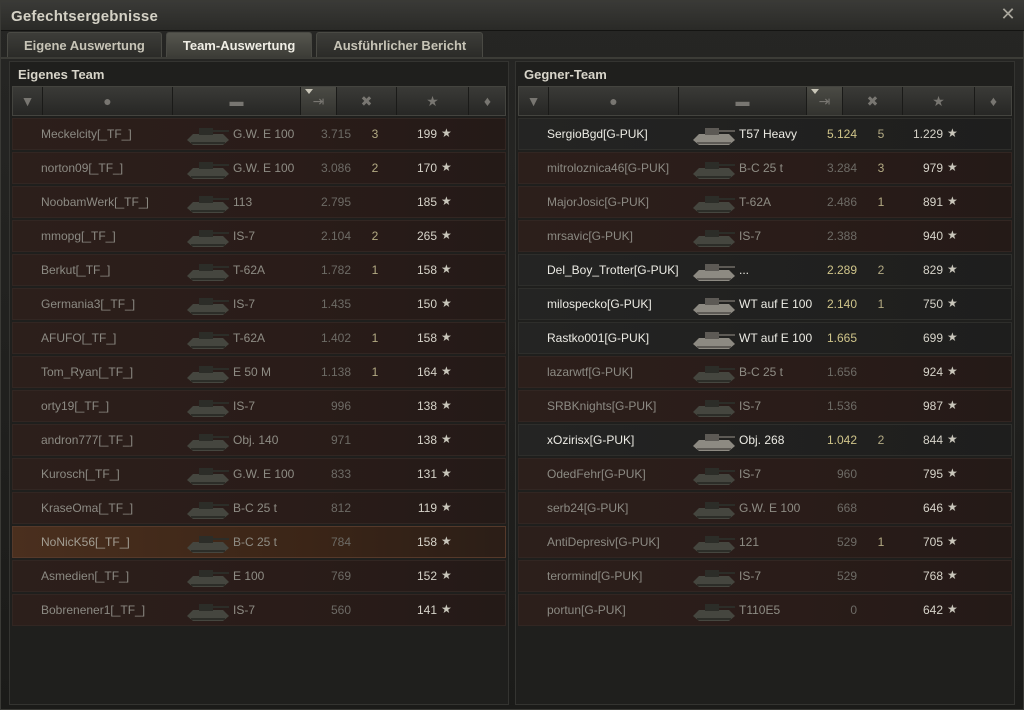 Image resolution: width=1024 pixels, height=710 pixels. Describe the element at coordinates (79, 338) in the screenshot. I see `player-name: AFUFO[_TF_]` at that location.